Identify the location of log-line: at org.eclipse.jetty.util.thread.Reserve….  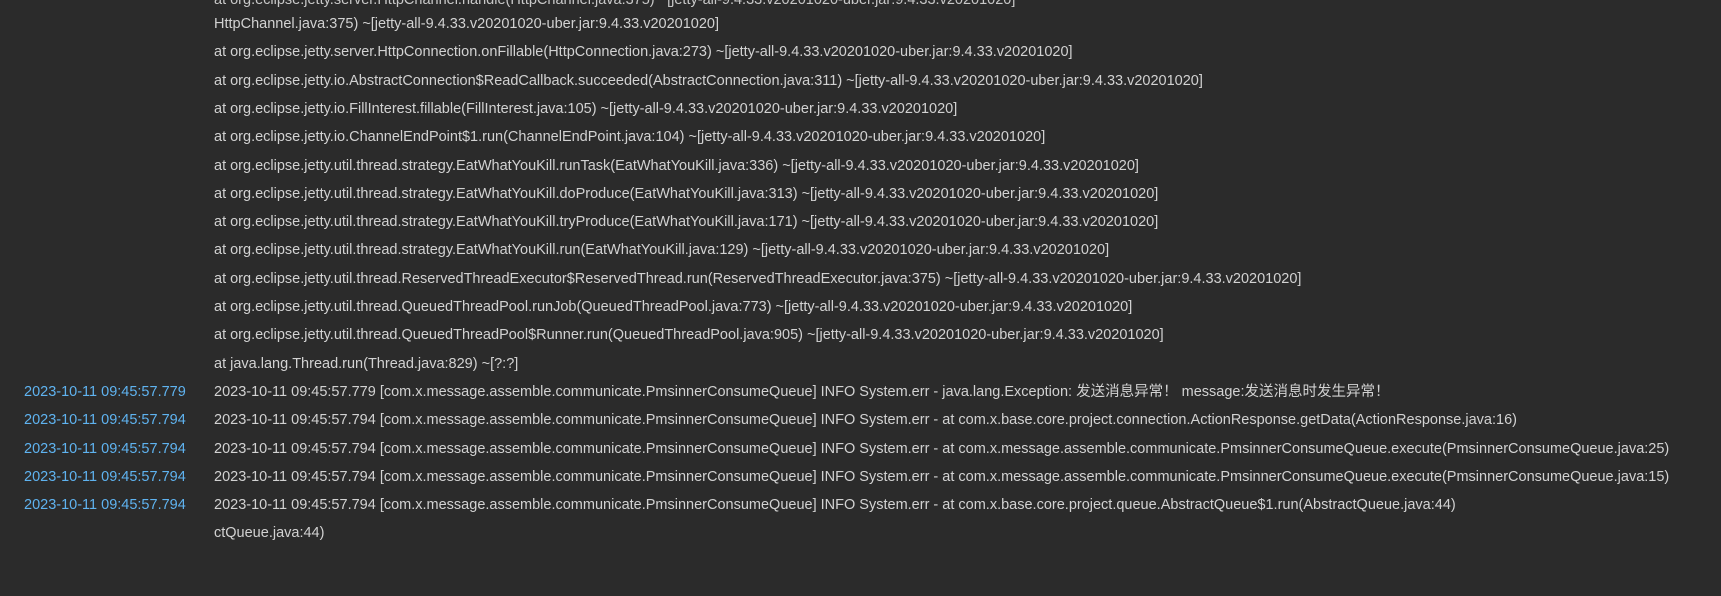
(860, 279).